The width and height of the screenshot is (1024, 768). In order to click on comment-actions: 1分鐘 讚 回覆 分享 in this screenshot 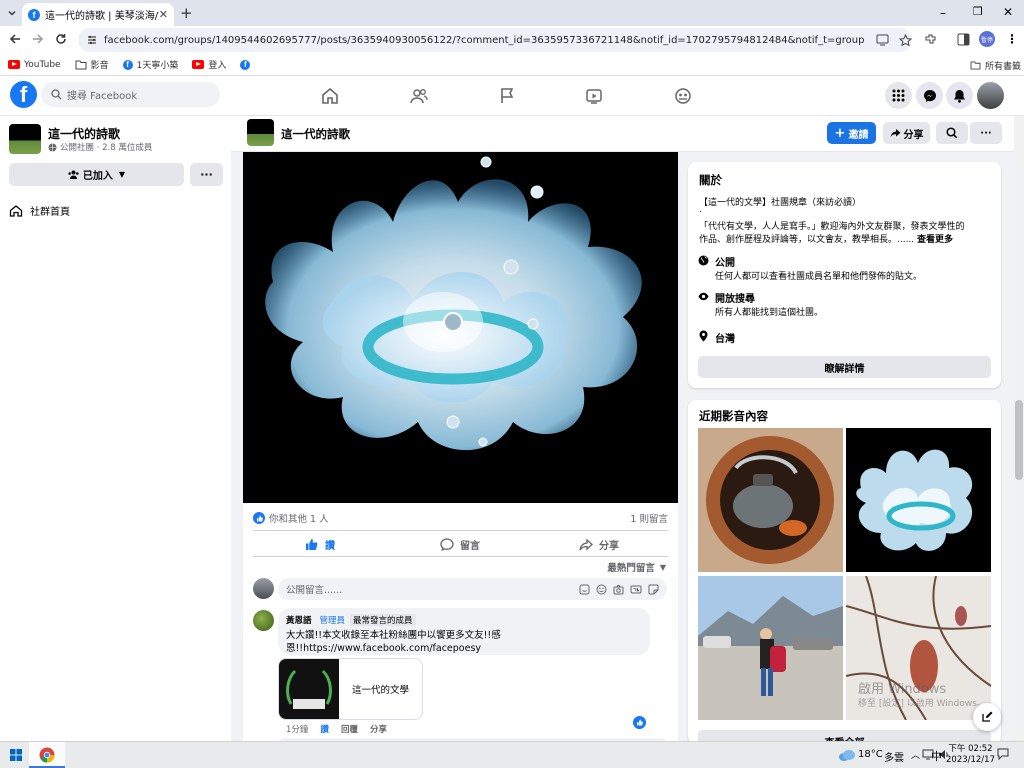, I will do `click(336, 729)`.